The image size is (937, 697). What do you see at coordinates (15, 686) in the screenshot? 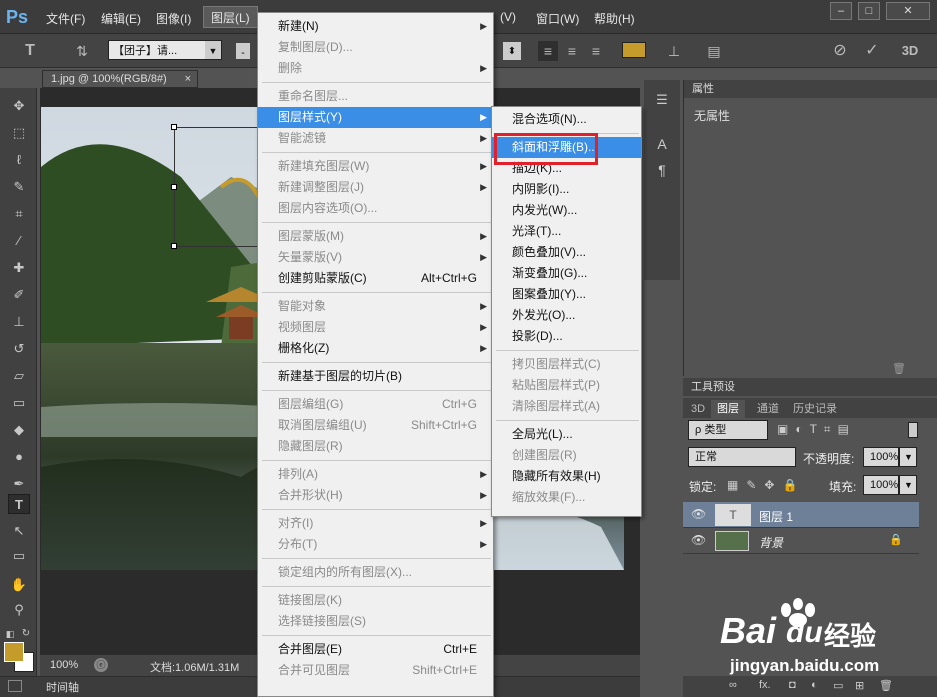
I see `timeline-icon` at bounding box center [15, 686].